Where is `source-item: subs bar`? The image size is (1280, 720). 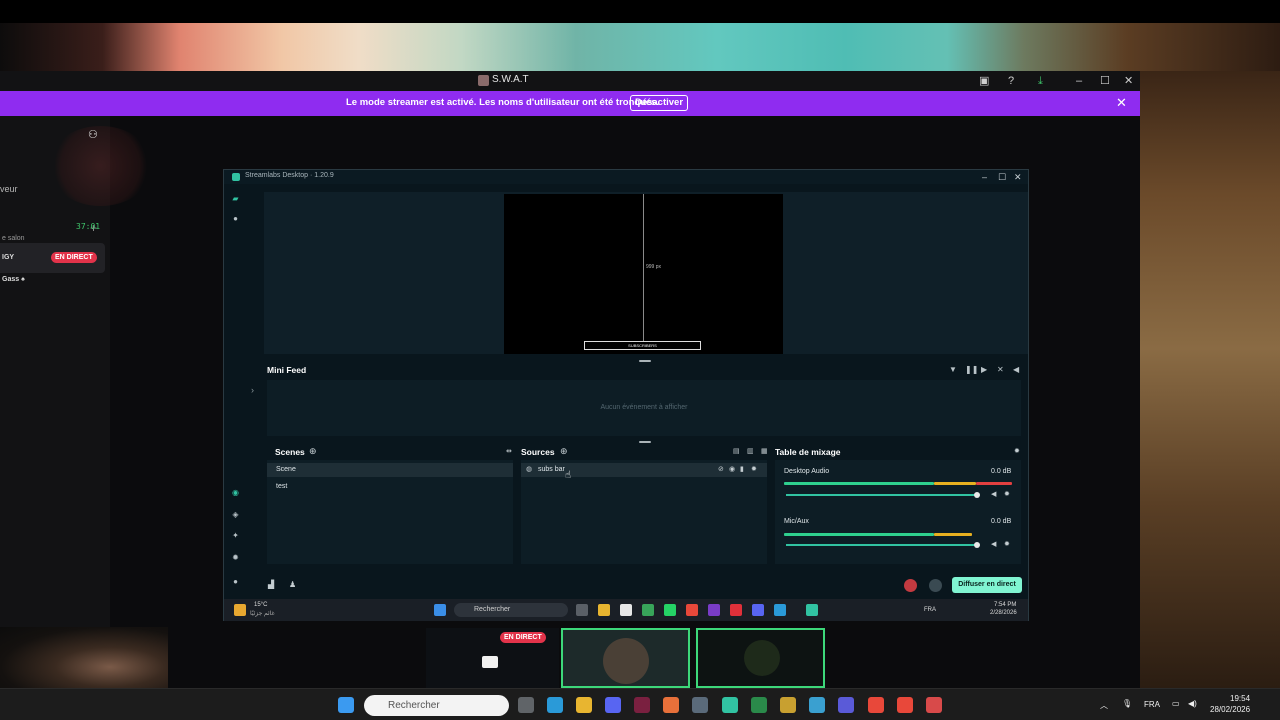 source-item: subs bar is located at coordinates (551, 469).